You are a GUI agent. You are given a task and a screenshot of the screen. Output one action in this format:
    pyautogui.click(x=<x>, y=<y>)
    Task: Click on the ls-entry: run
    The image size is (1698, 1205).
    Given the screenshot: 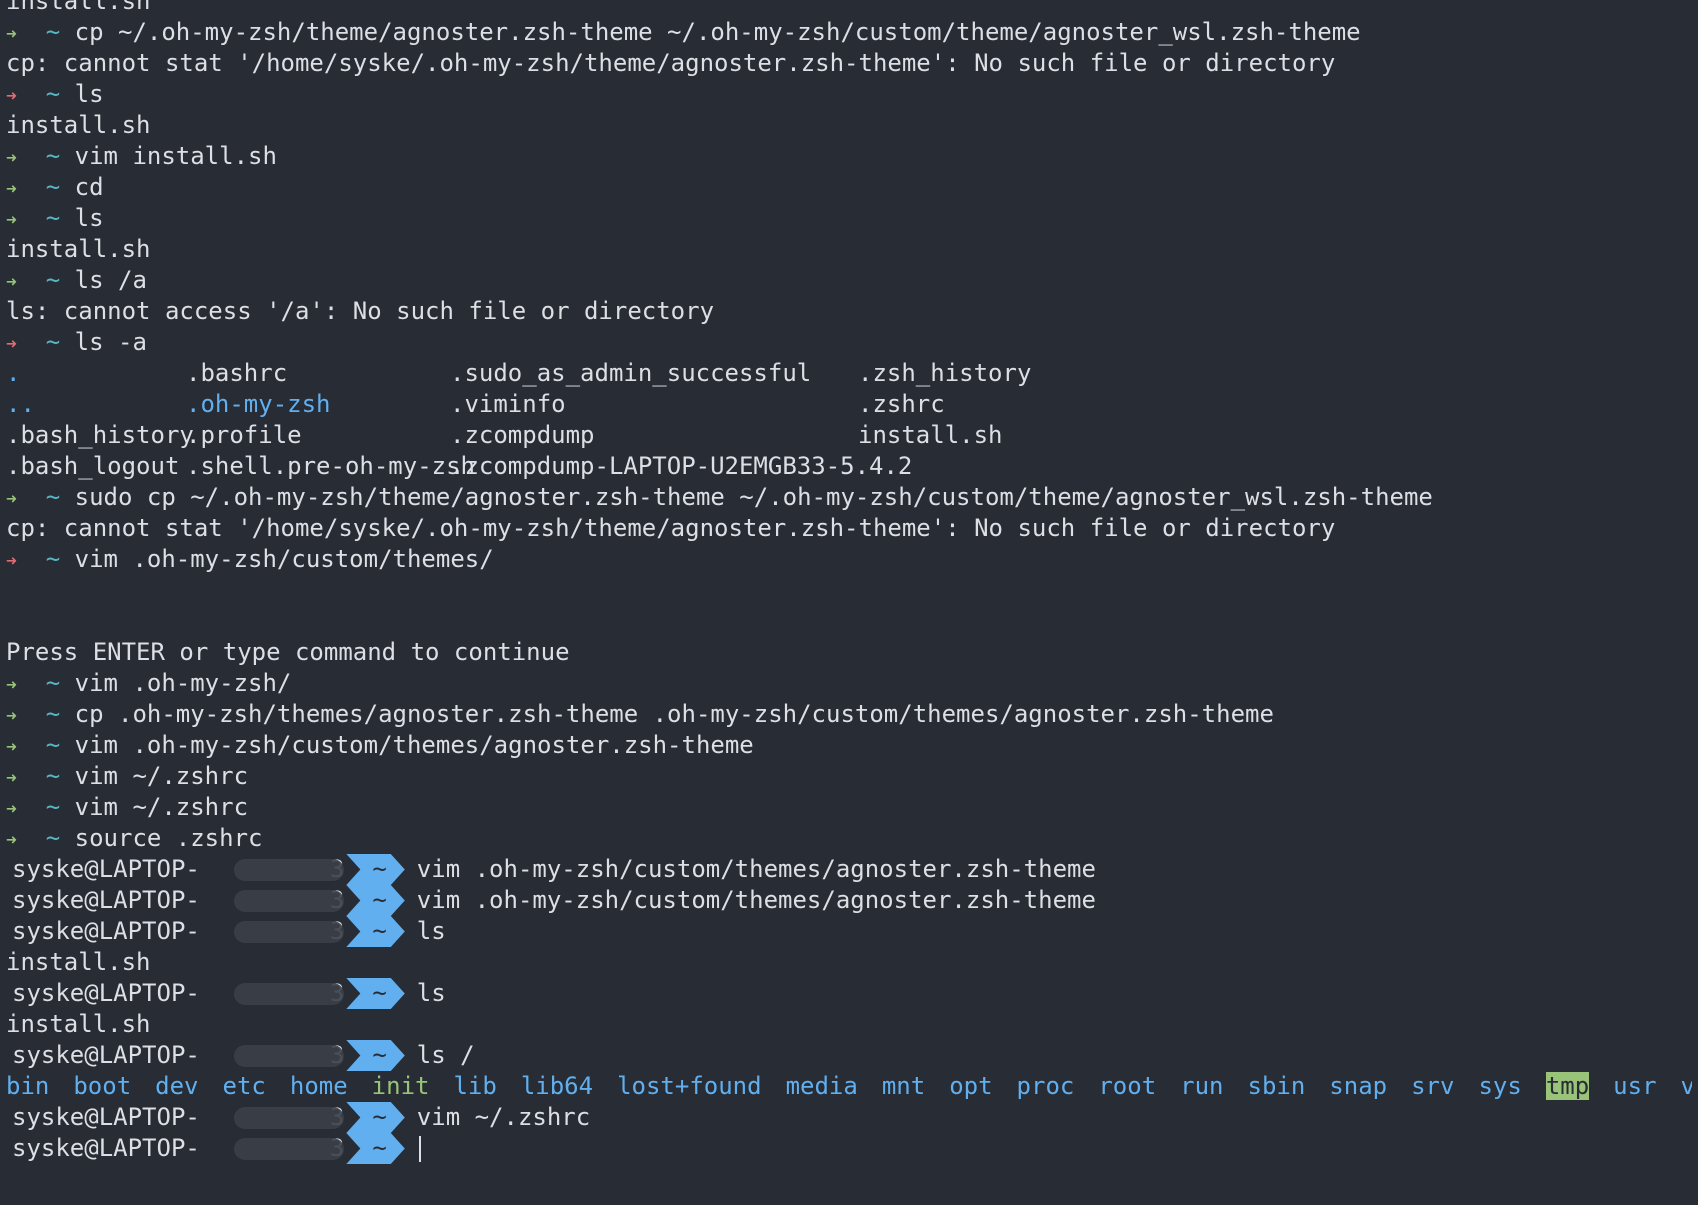 What is the action you would take?
    pyautogui.click(x=1202, y=1086)
    